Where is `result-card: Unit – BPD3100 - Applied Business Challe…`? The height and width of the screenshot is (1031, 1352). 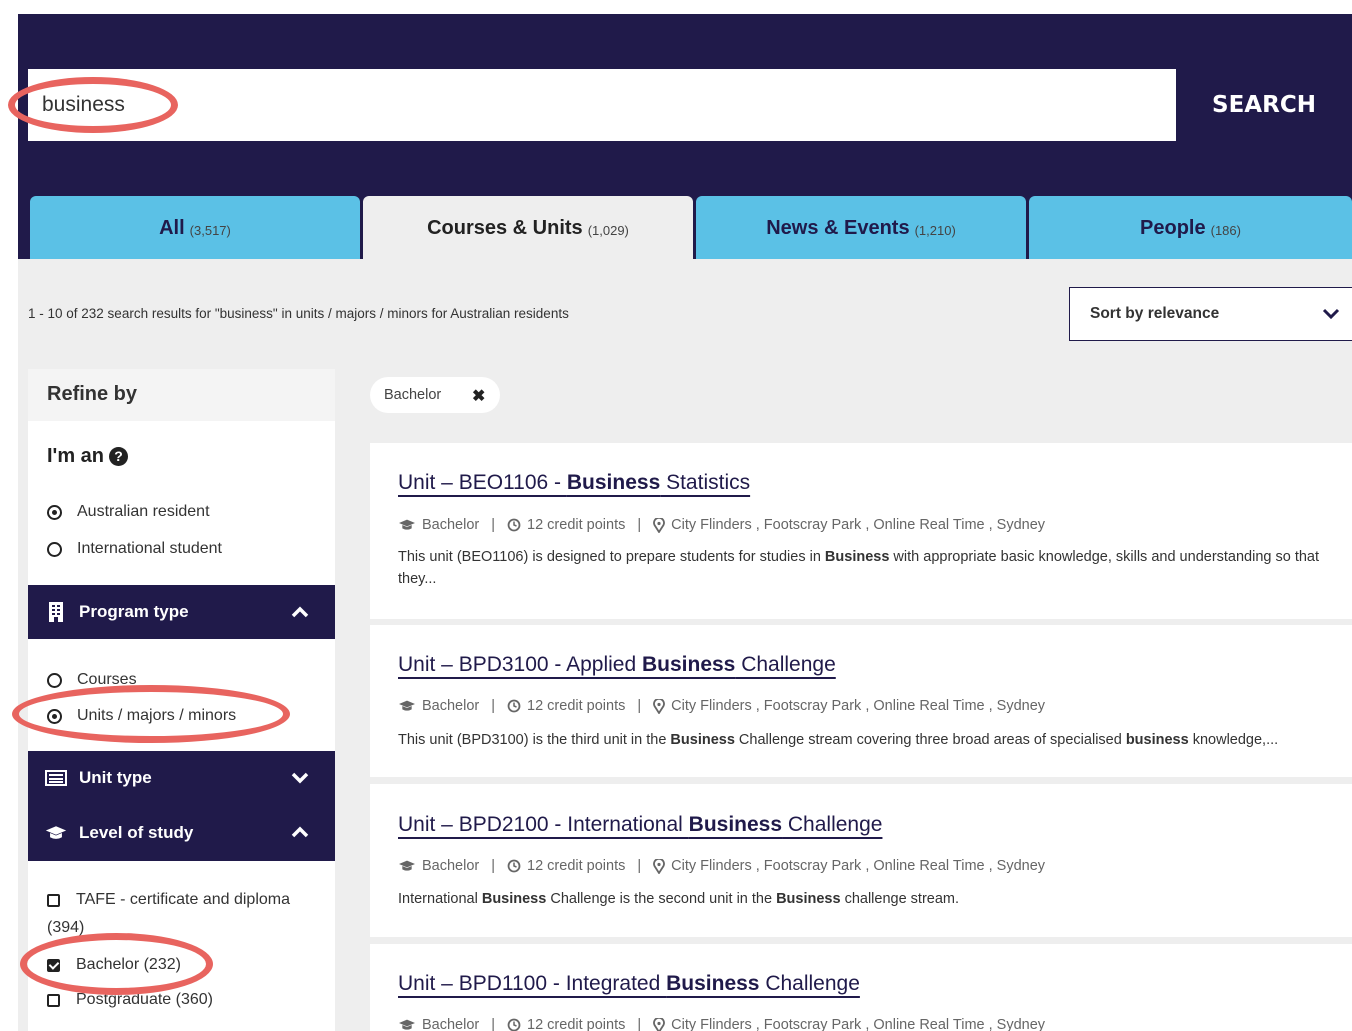 result-card: Unit – BPD3100 - Applied Business Challe… is located at coordinates (861, 701).